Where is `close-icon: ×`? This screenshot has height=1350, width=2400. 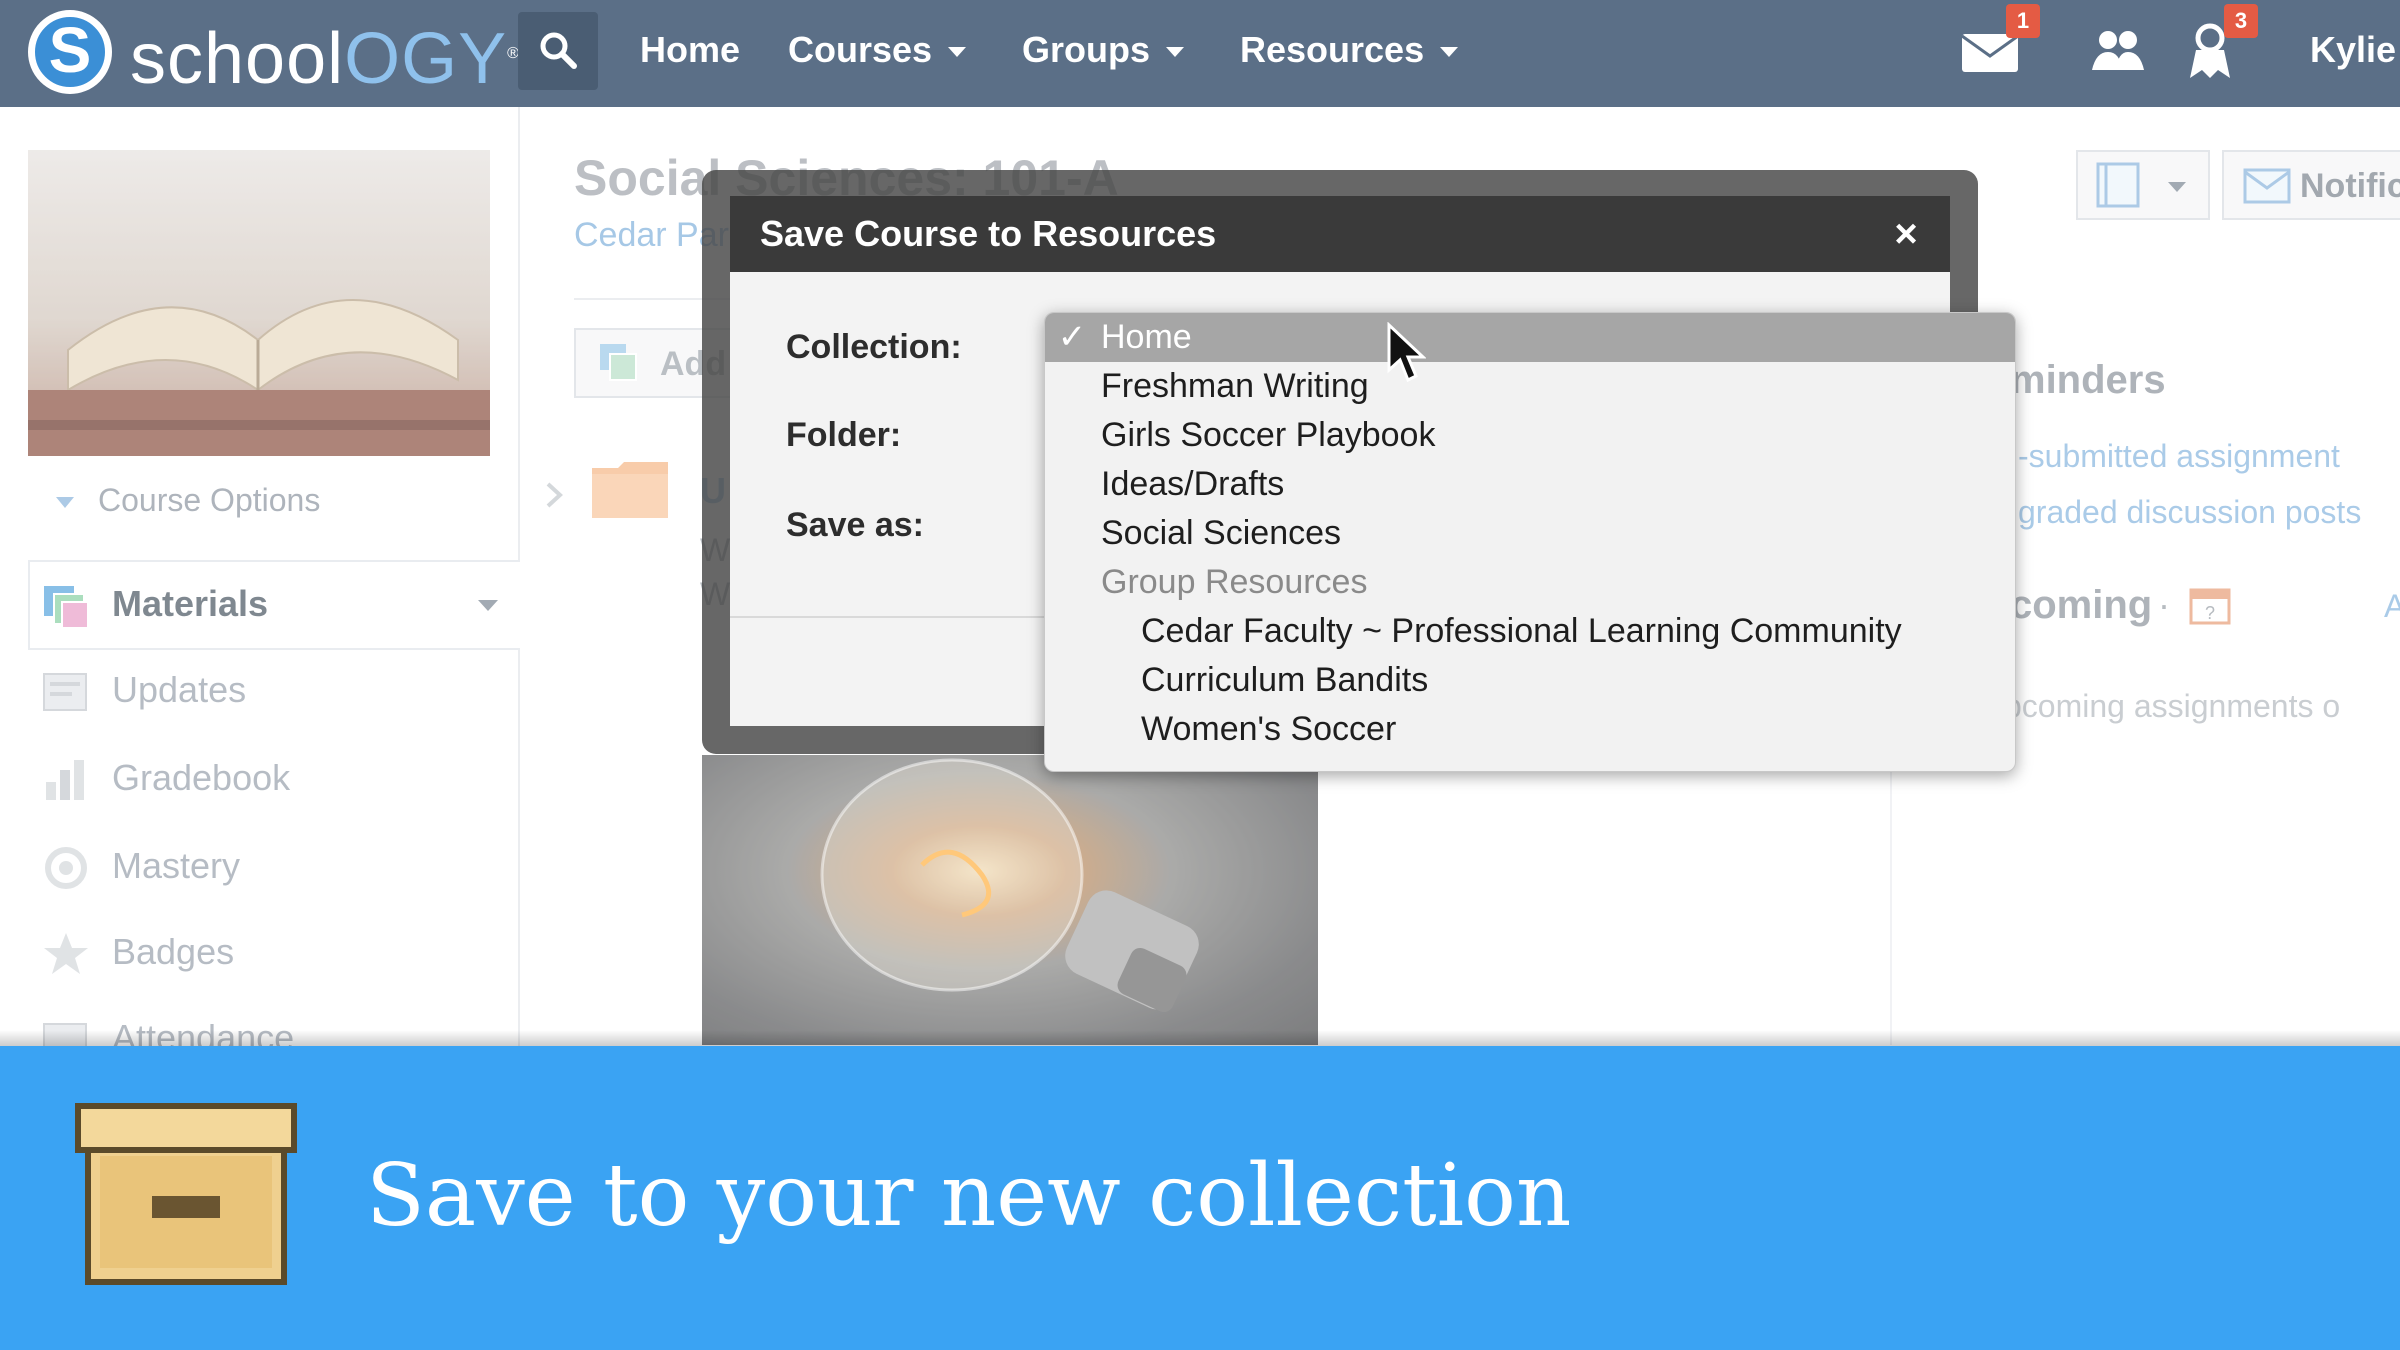 close-icon: × is located at coordinates (1906, 234).